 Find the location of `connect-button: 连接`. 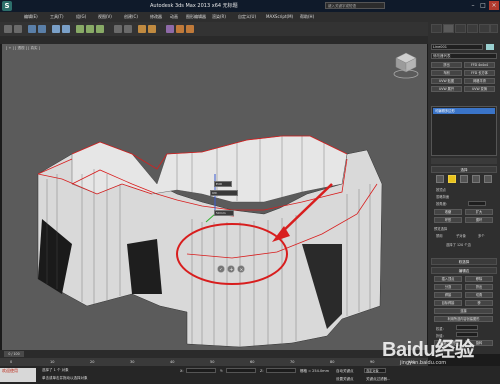

connect-button: 连接 is located at coordinates (463, 311).